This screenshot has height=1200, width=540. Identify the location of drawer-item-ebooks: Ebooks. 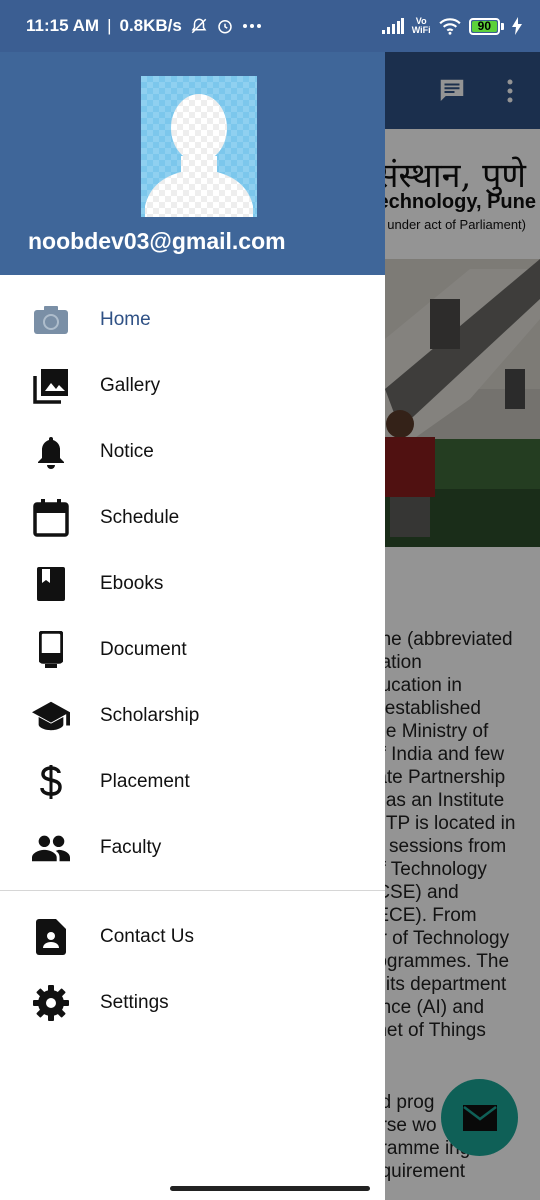
(192, 584).